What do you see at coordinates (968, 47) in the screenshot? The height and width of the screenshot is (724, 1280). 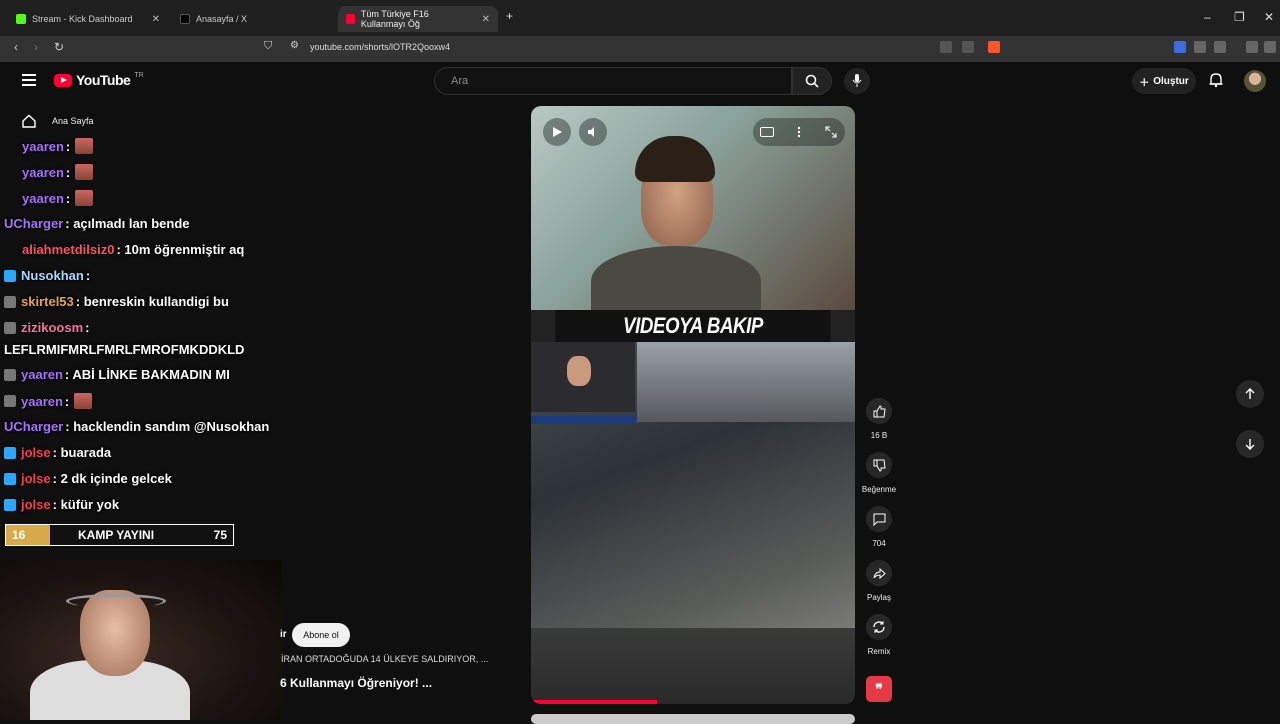 I see `share-page-icon` at bounding box center [968, 47].